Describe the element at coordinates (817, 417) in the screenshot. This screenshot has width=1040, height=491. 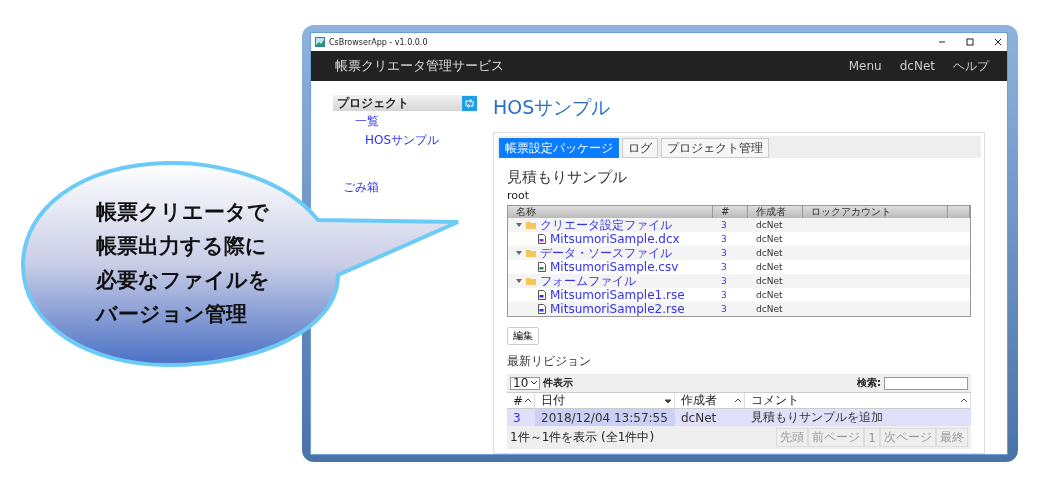
I see `table-cell-text: 見積もりサンプルを追加` at that location.